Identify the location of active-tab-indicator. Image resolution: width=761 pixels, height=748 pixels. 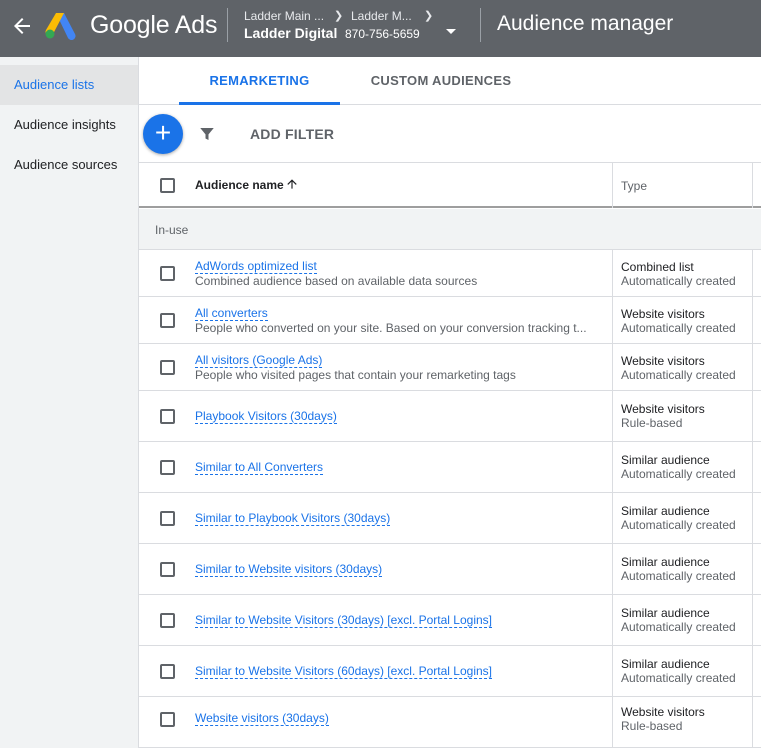
(259, 103).